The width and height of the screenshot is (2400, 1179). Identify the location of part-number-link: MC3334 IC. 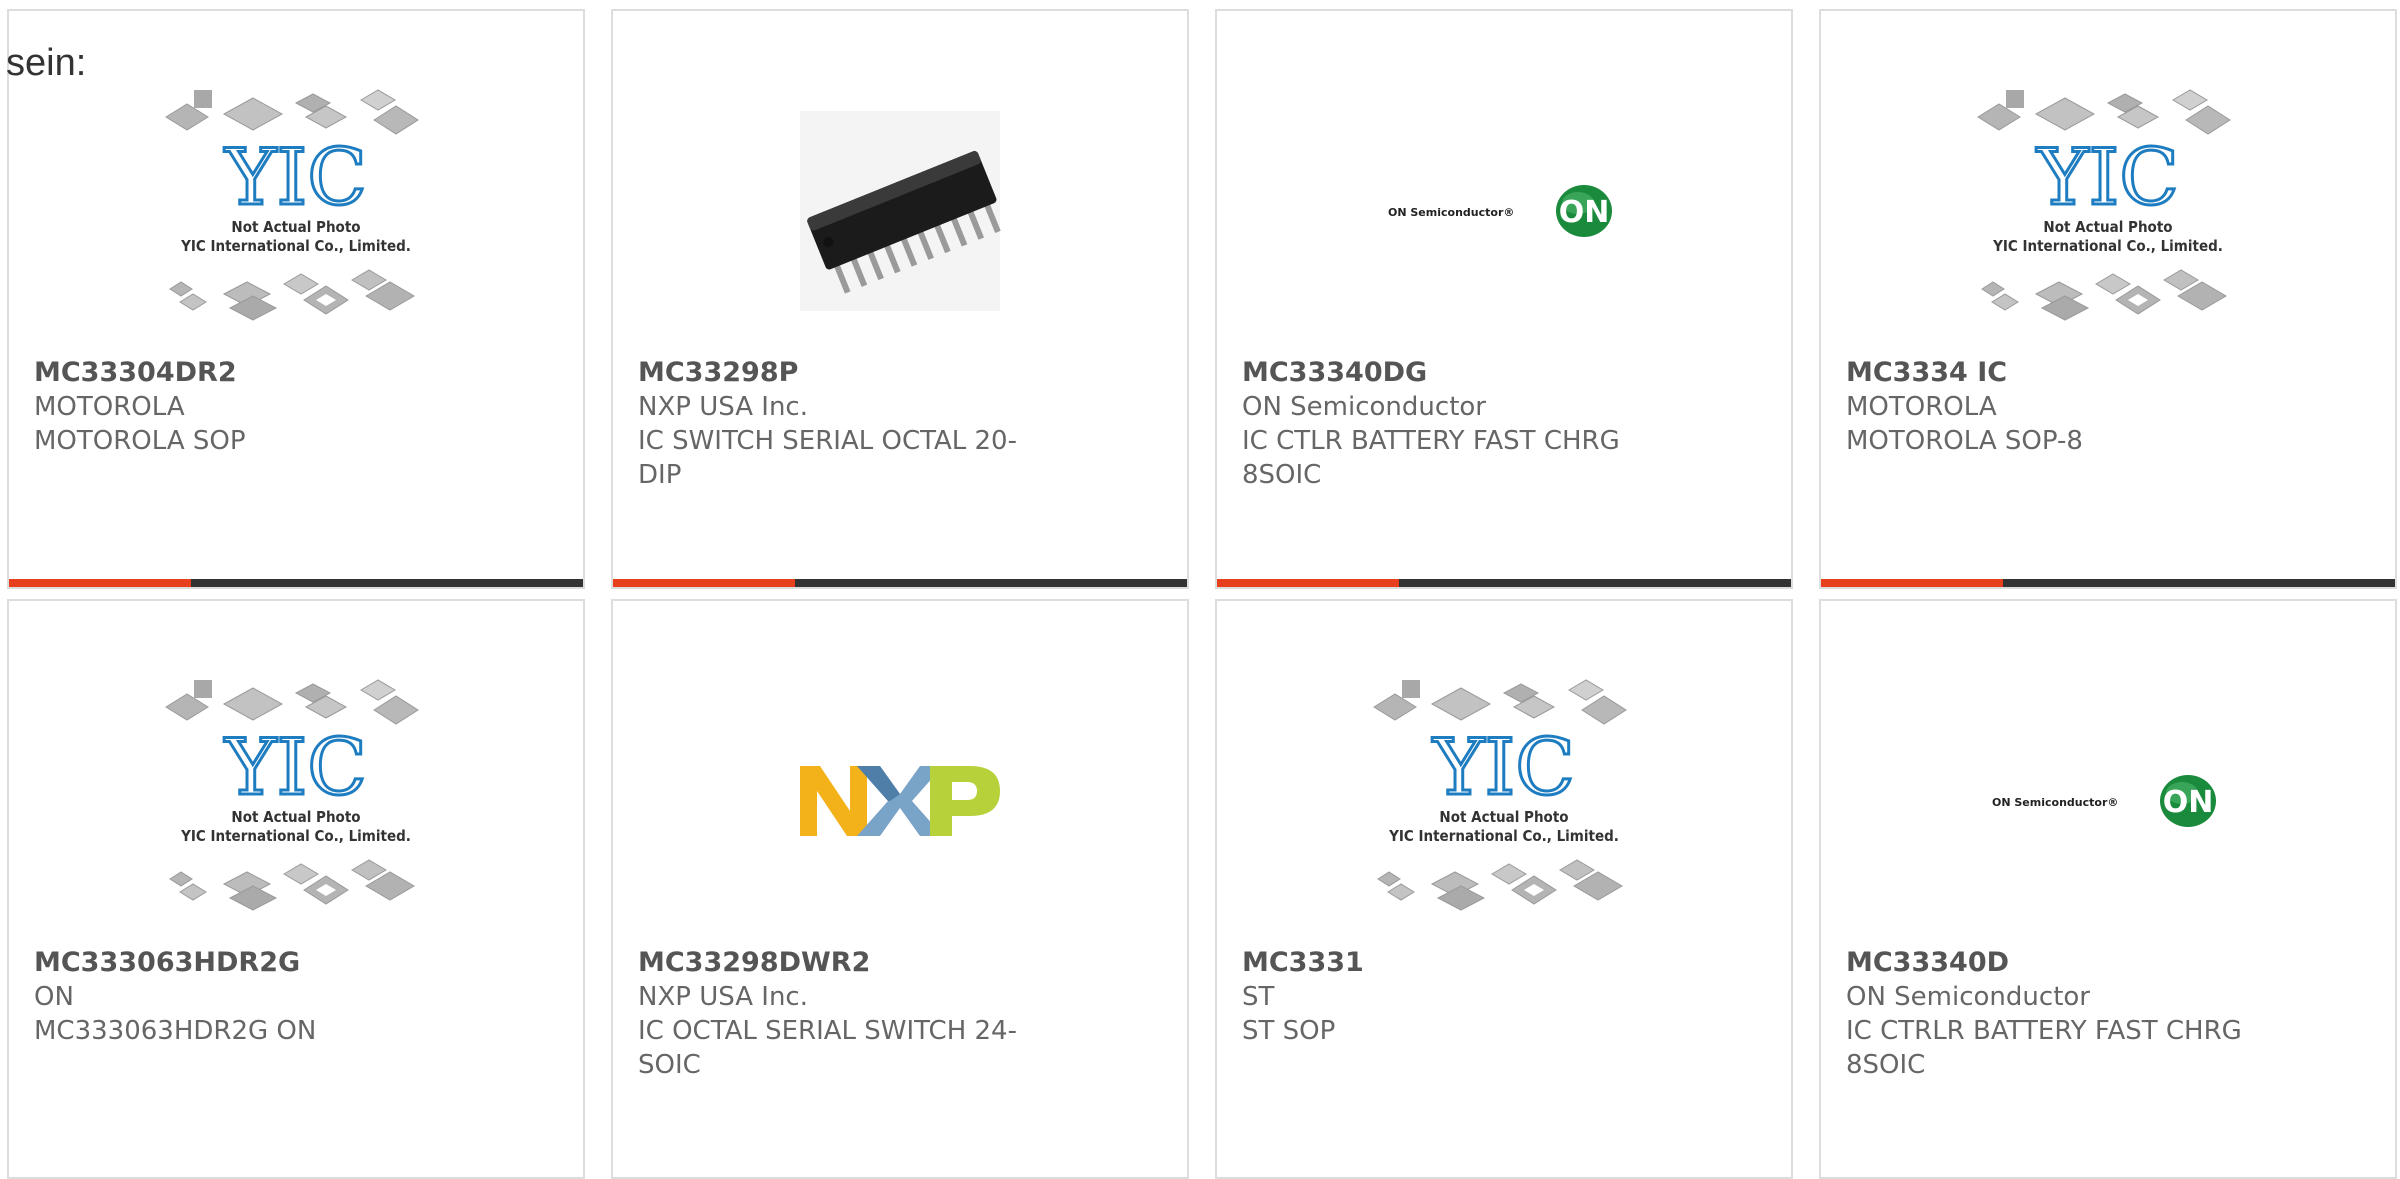
(2045, 373).